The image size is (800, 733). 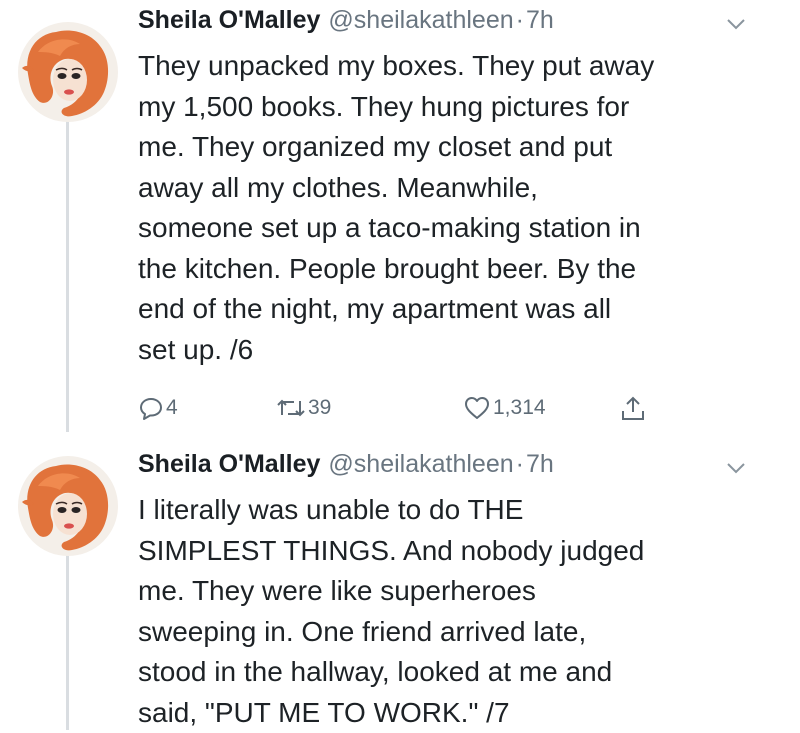 What do you see at coordinates (458, 510) in the screenshot?
I see `tweet-text-line: I literally was unable to do THE` at bounding box center [458, 510].